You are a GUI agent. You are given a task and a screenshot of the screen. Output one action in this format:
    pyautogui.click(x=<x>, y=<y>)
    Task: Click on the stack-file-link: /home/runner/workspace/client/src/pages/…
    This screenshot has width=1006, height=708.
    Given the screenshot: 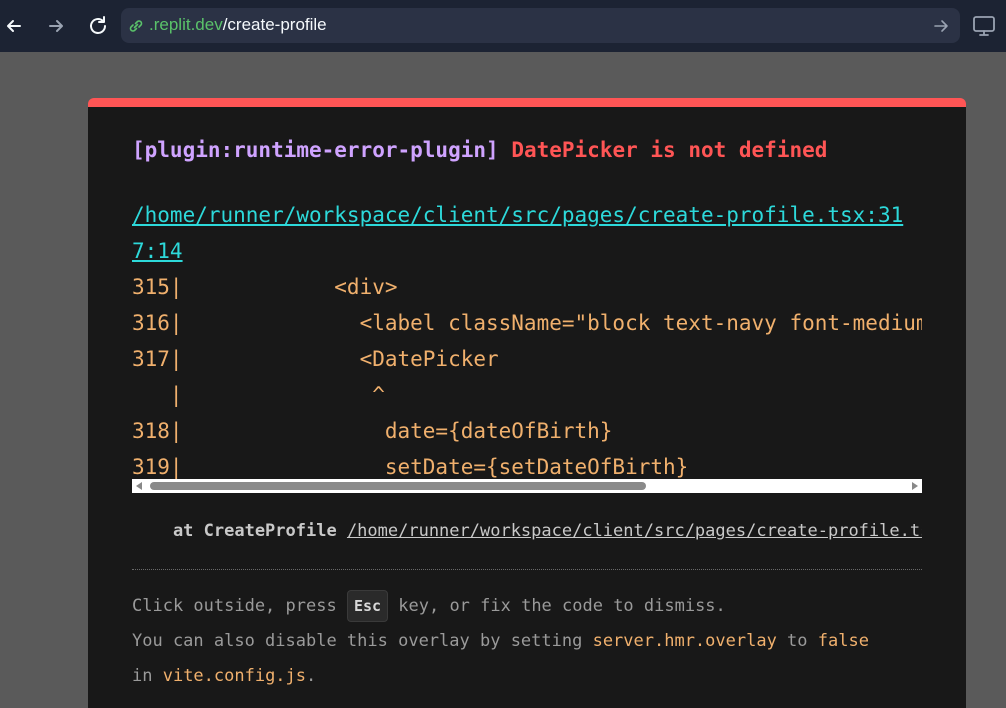 What is the action you would take?
    pyautogui.click(x=634, y=531)
    